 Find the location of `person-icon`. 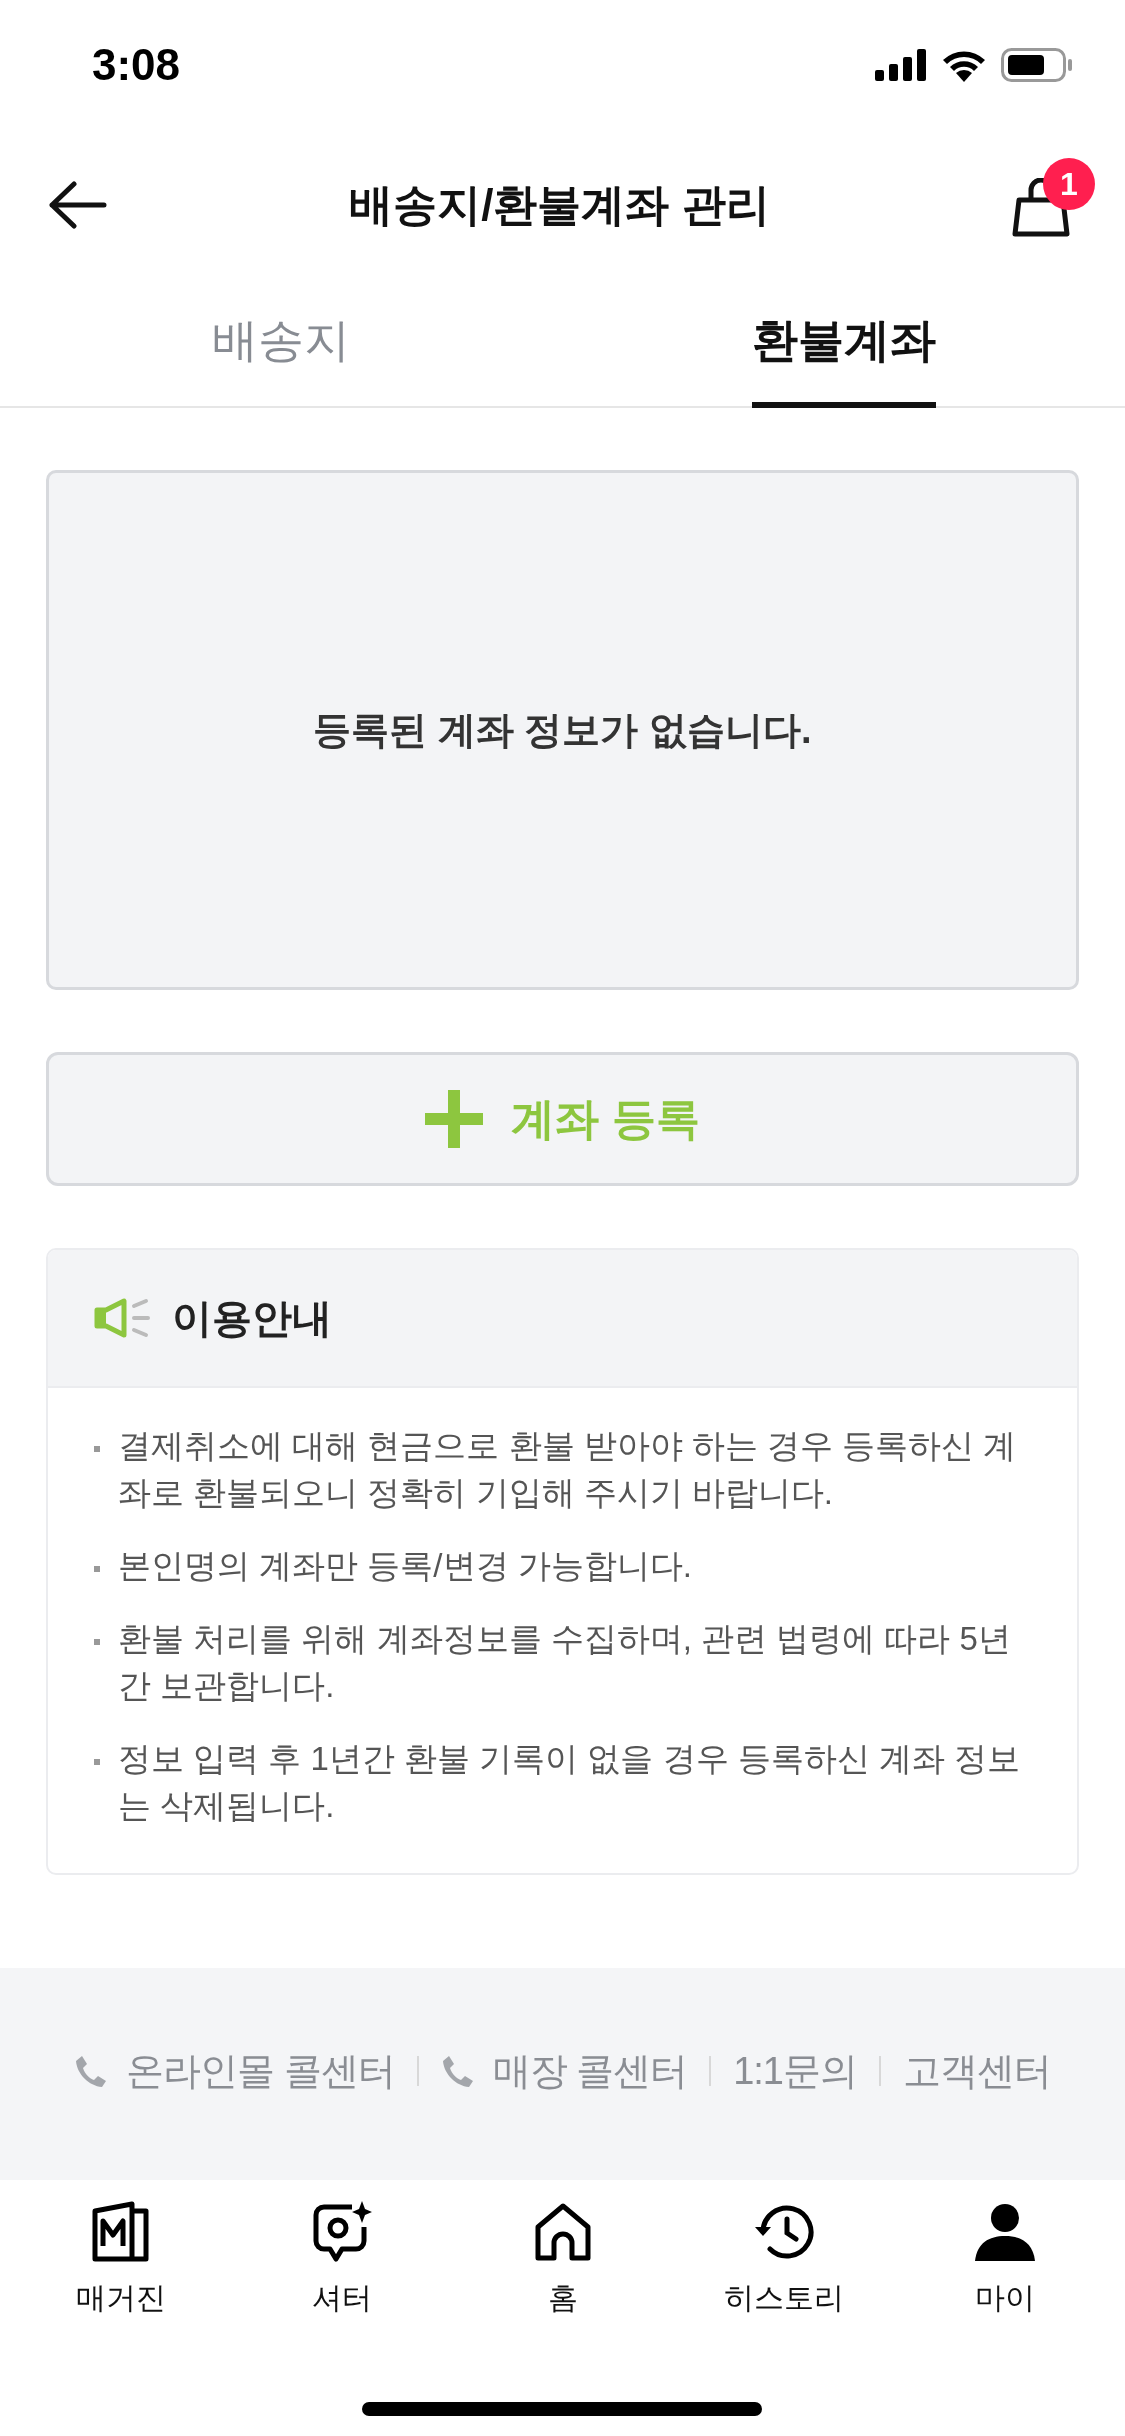

person-icon is located at coordinates (1004, 2232).